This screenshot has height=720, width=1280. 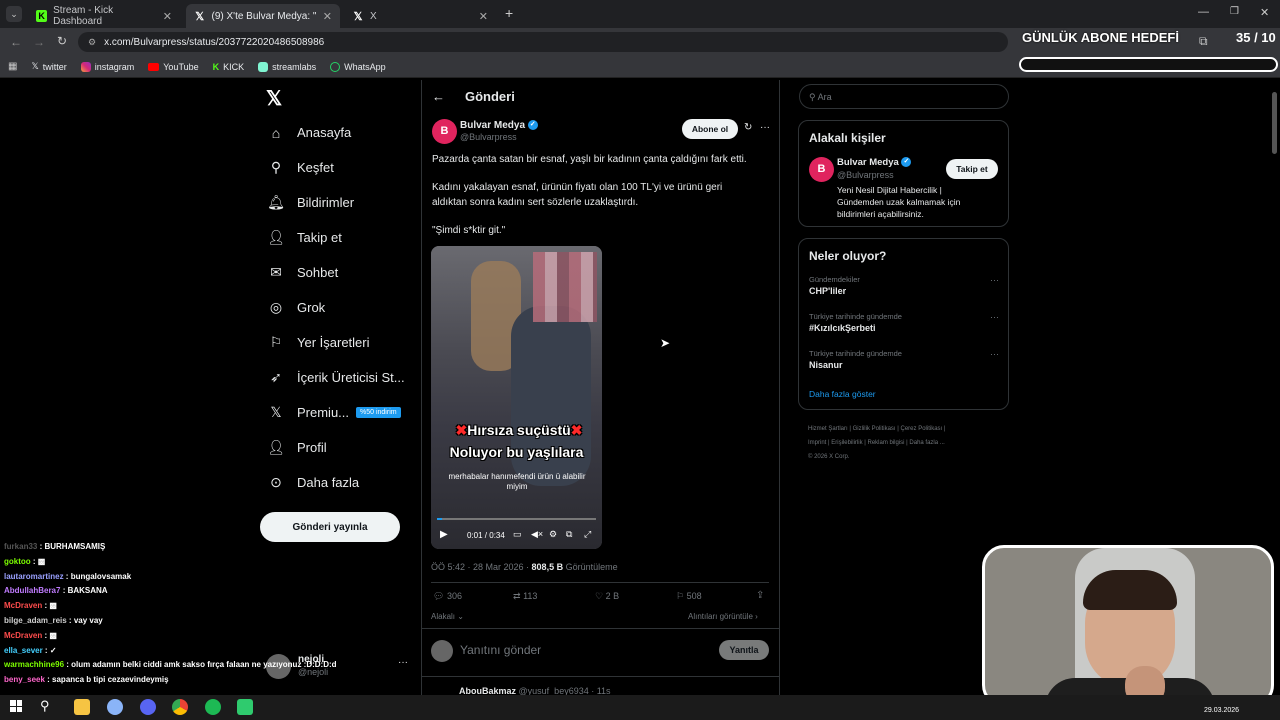 I want to click on view-quotes-link: Alıntıları görüntüle ›, so click(x=723, y=616).